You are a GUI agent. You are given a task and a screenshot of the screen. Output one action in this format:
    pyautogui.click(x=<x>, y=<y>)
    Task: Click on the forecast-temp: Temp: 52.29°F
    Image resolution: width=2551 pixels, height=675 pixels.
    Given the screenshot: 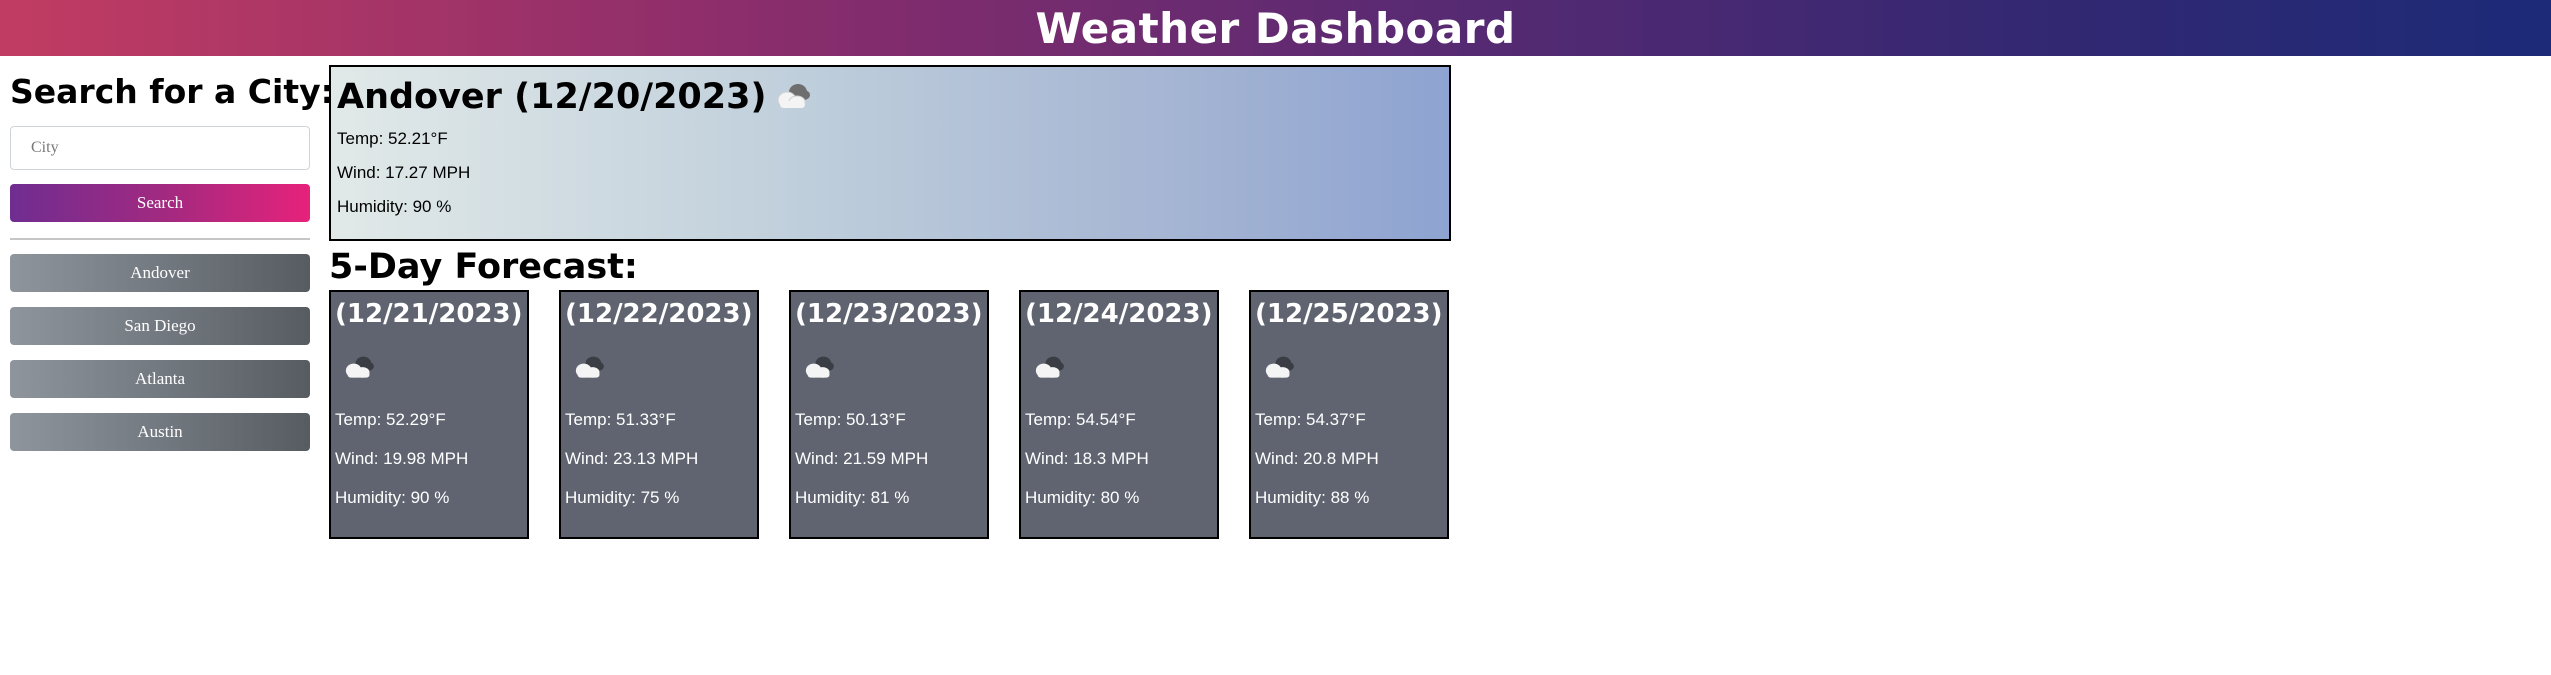 What is the action you would take?
    pyautogui.click(x=390, y=419)
    